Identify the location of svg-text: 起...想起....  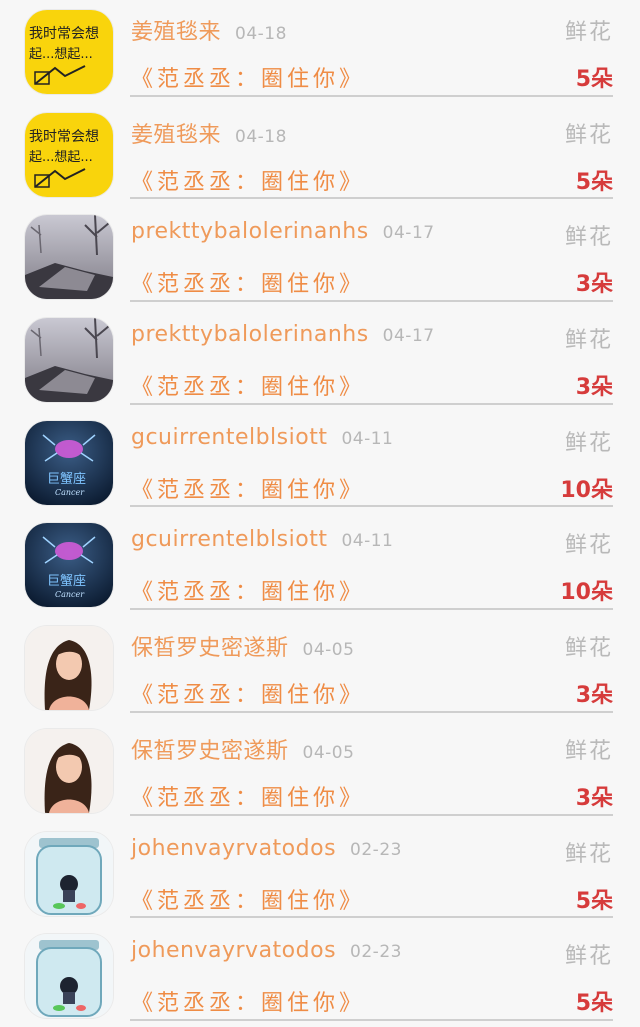
(61, 54).